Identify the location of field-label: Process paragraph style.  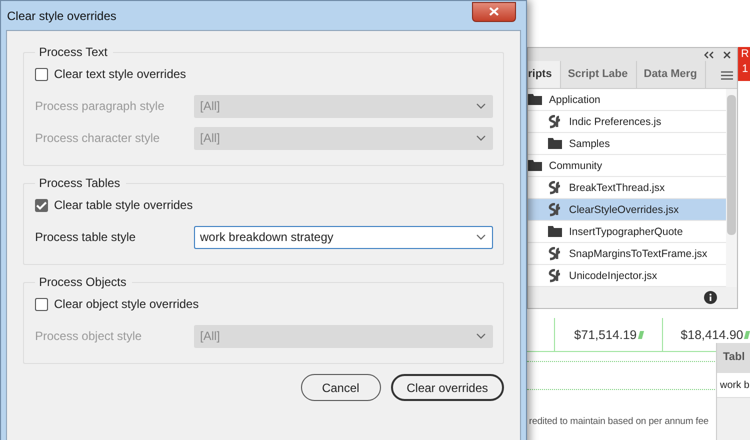
(100, 106).